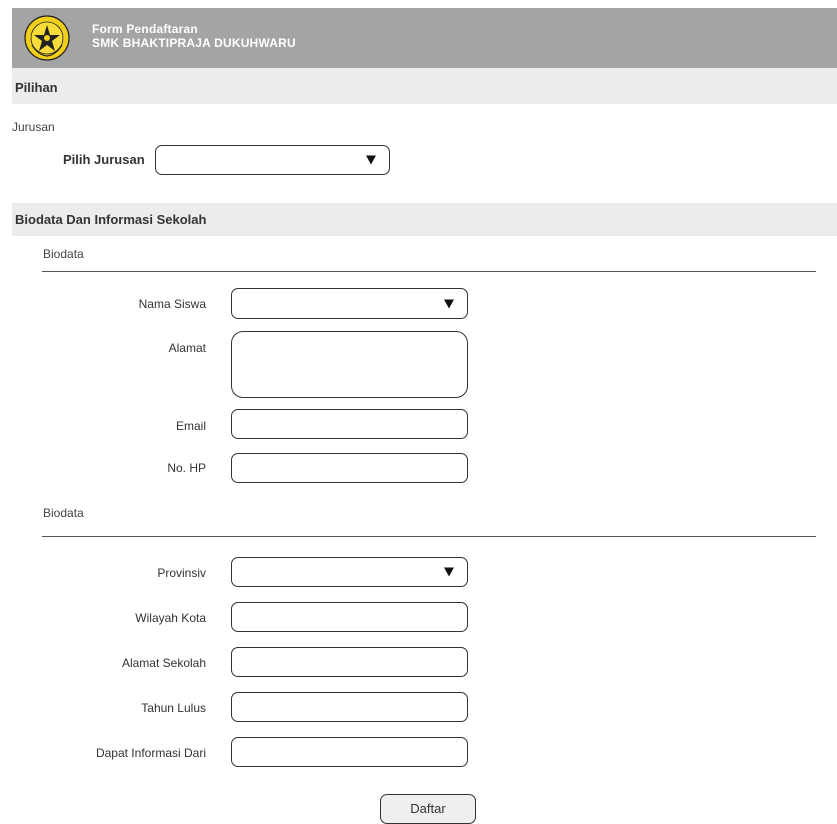 This screenshot has width=837, height=824. I want to click on jurusan-group-label: Jurusan, so click(33, 127).